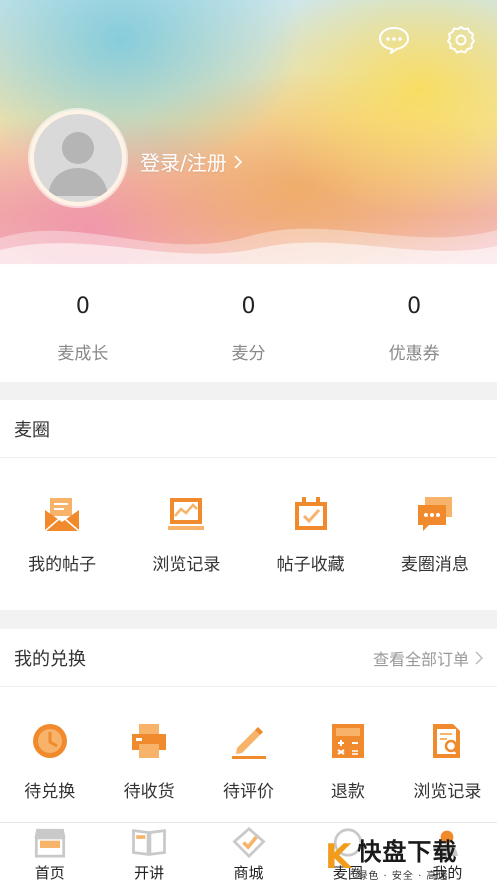  What do you see at coordinates (394, 40) in the screenshot?
I see `message-icon` at bounding box center [394, 40].